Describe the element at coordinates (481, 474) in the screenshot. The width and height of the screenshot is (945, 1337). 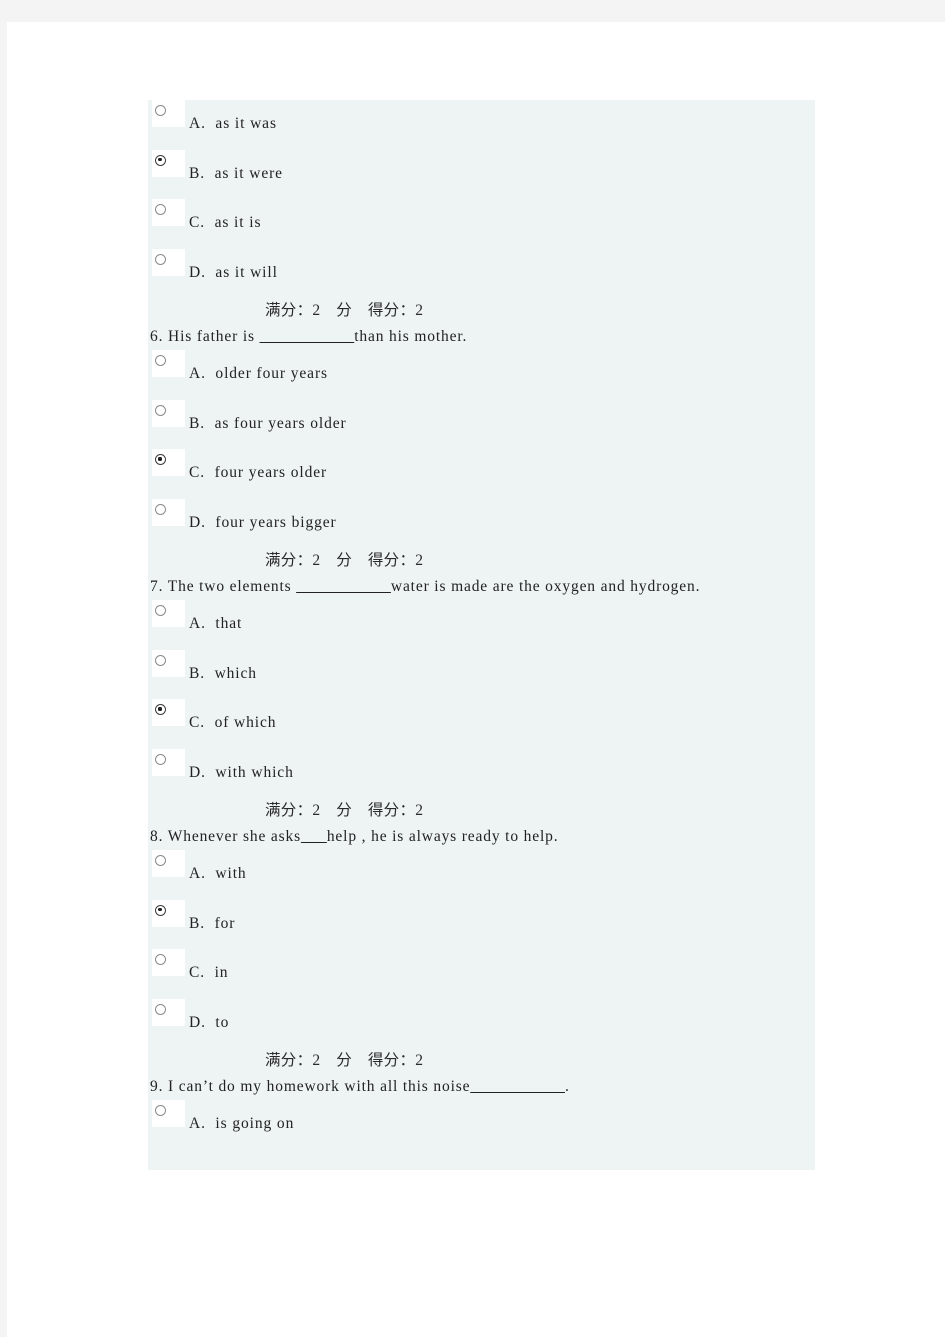
I see `answer-option-row: C. four years older` at that location.